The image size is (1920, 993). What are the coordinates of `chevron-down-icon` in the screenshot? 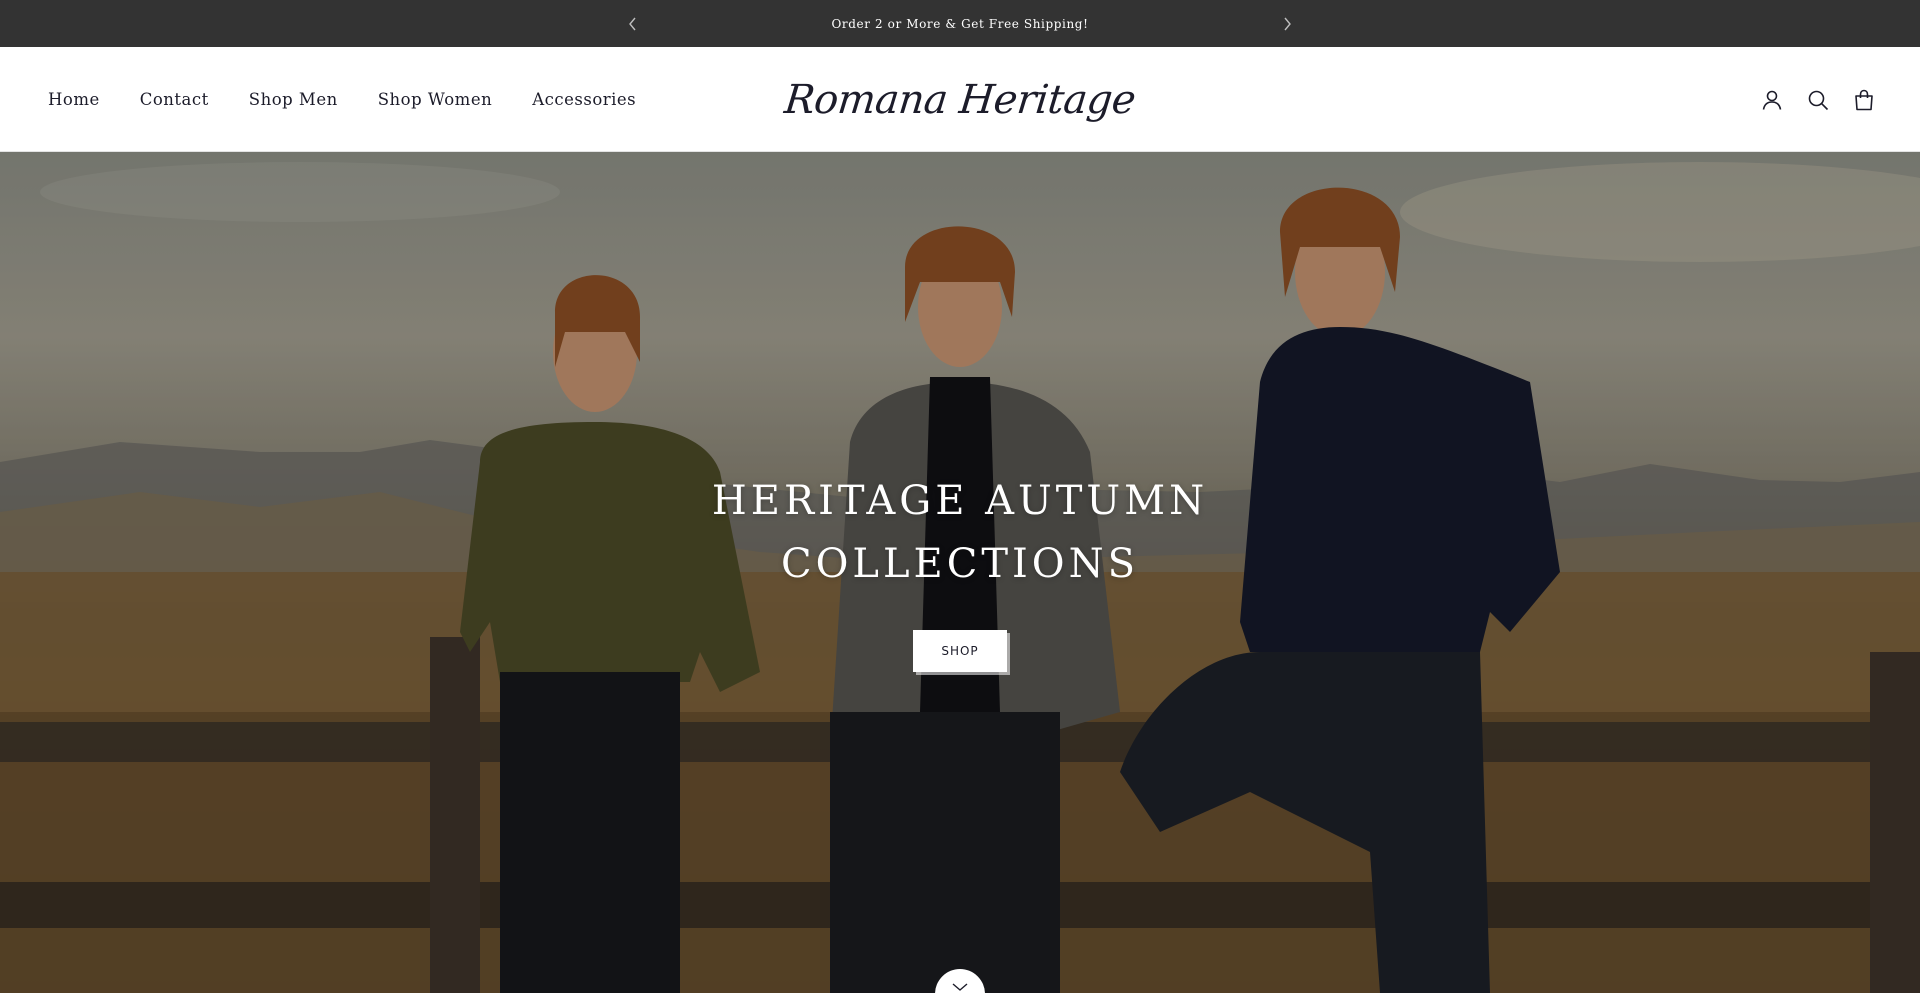 It's located at (960, 987).